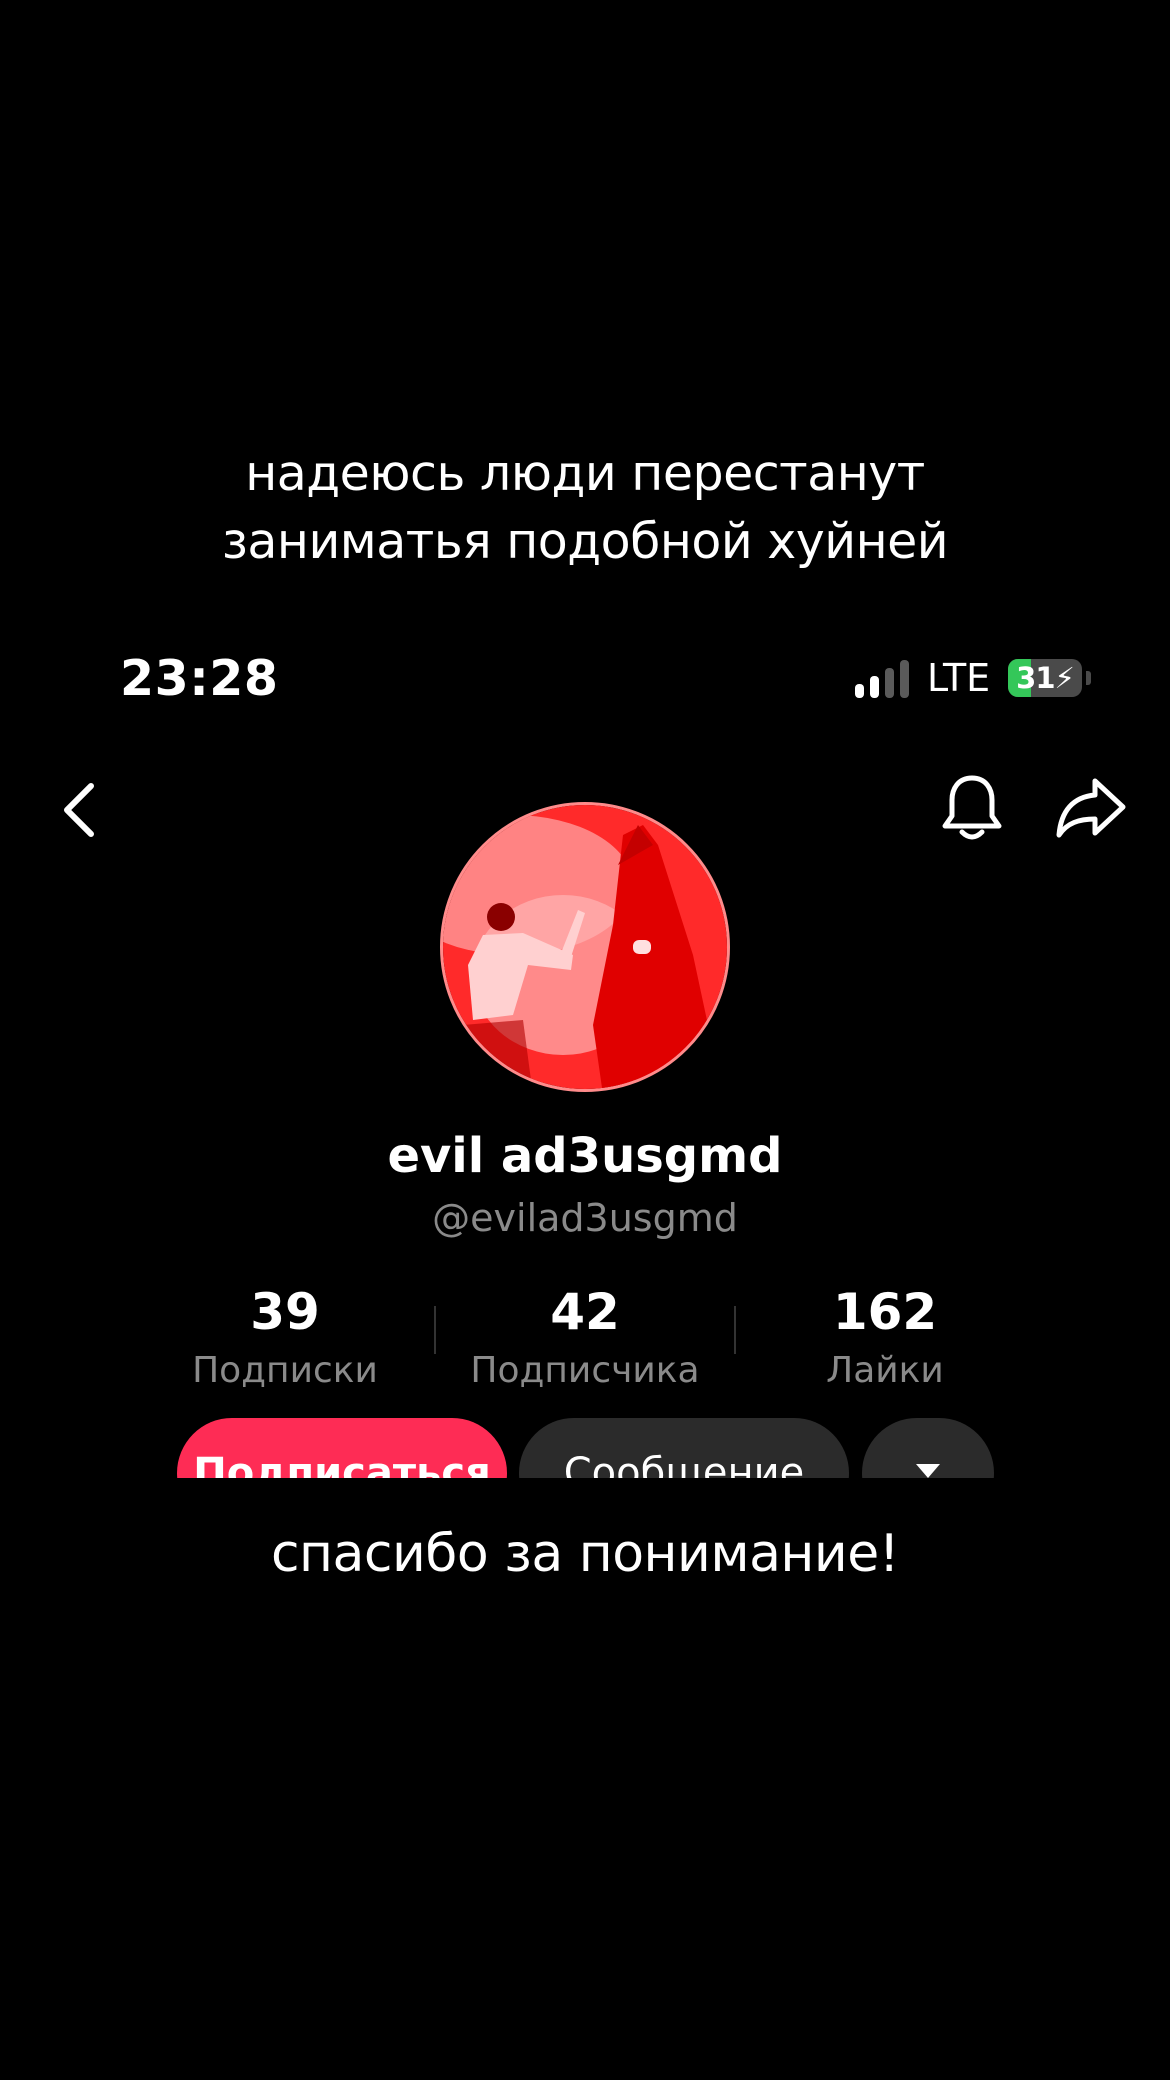 This screenshot has height=2080, width=1170. Describe the element at coordinates (972, 808) in the screenshot. I see `bell-icon` at that location.